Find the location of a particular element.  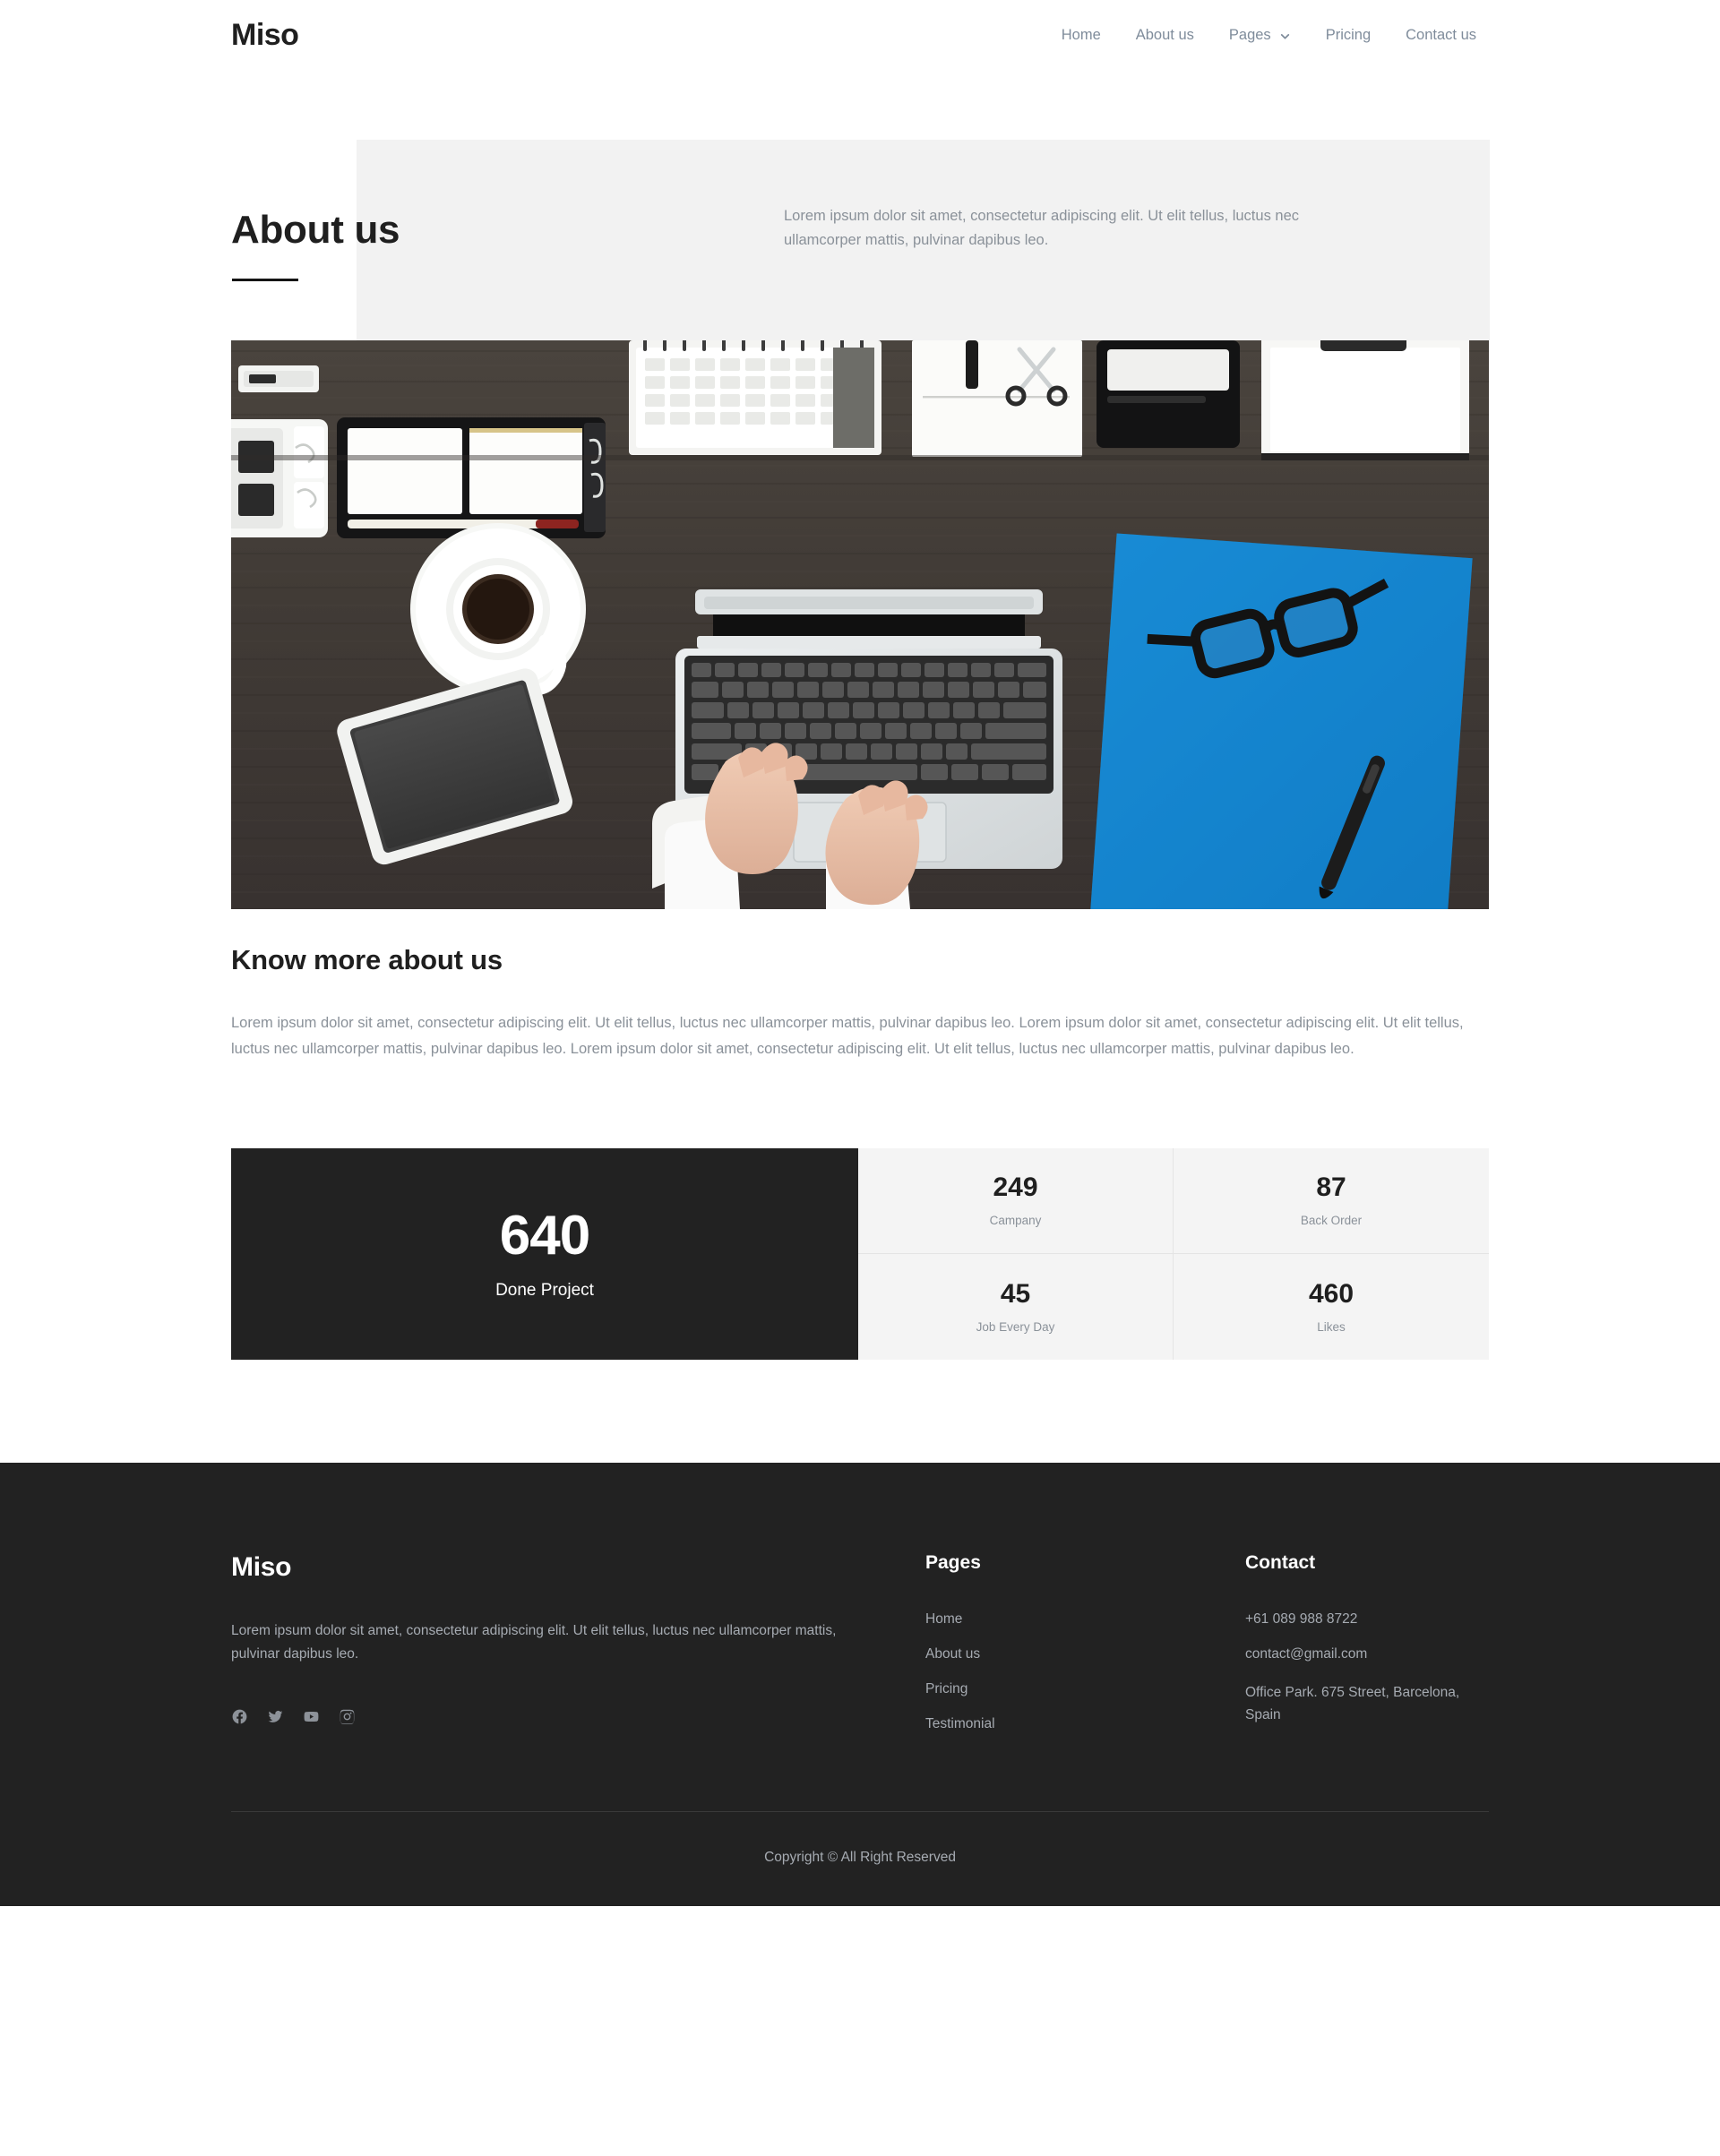

footer-contact-title: Contact is located at coordinates (1280, 1563).